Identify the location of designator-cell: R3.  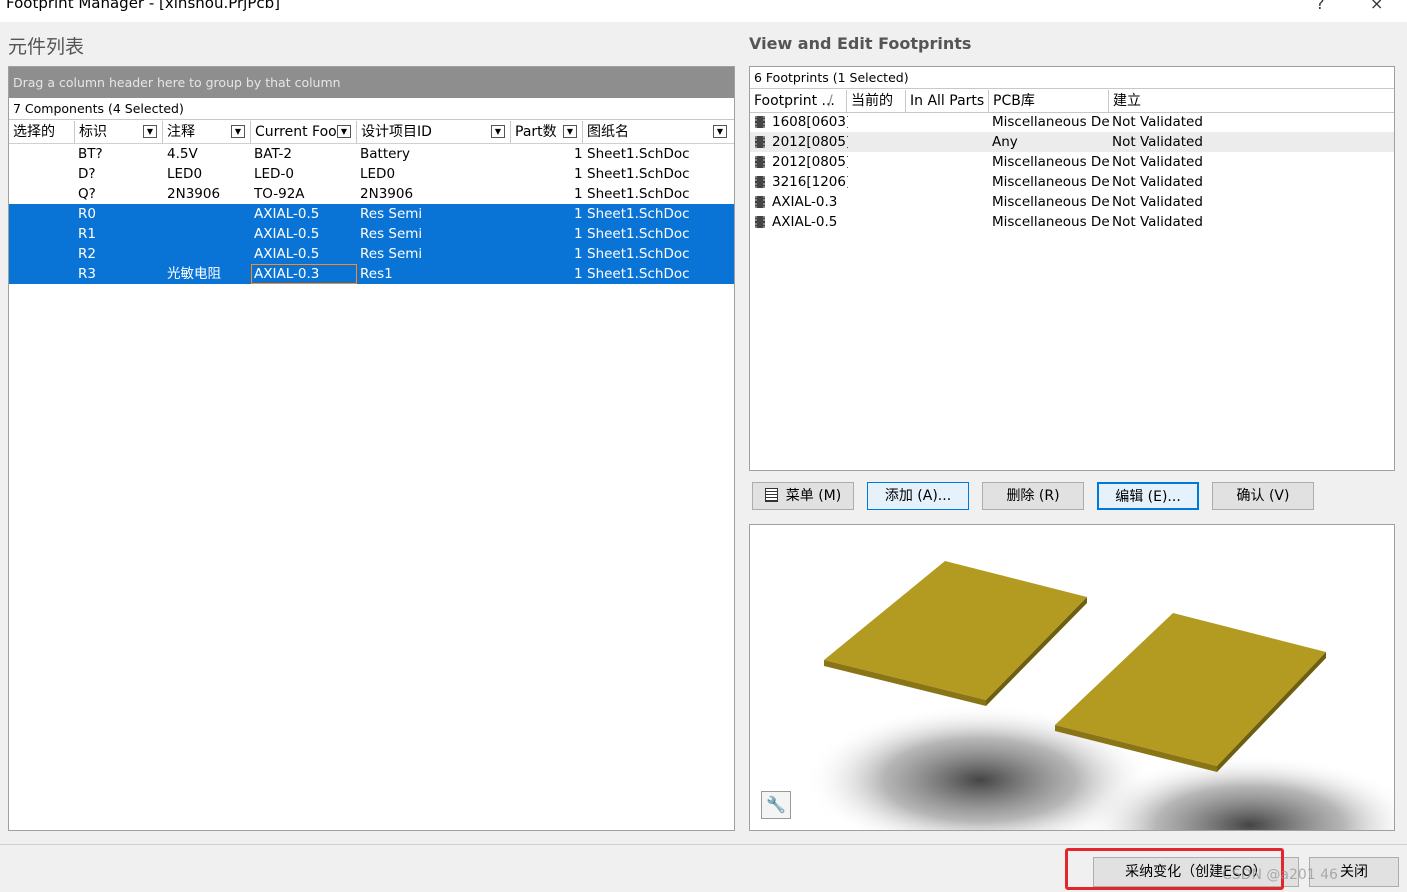
(87, 274).